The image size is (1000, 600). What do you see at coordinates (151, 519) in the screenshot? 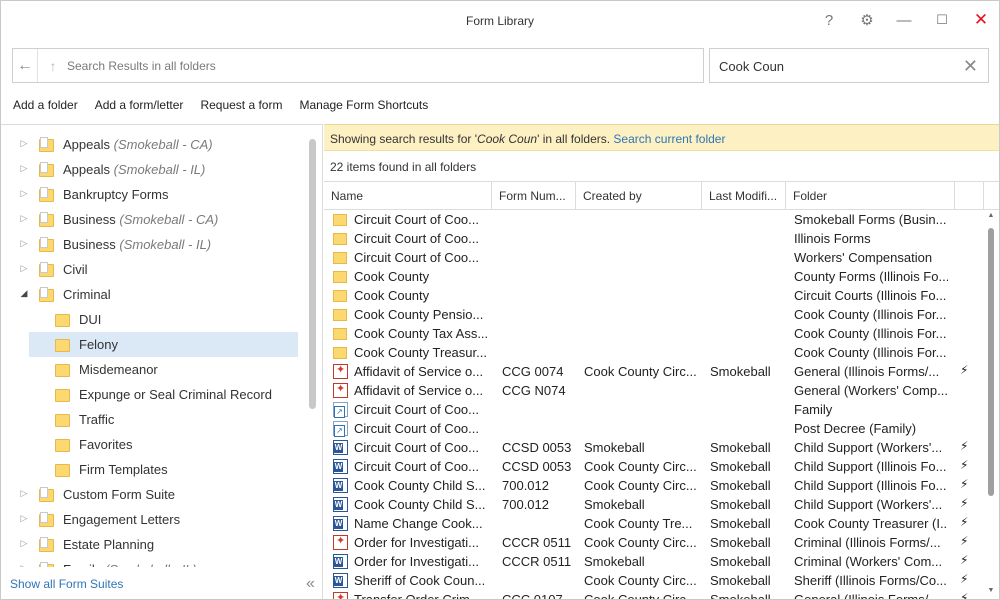
I see `sidebar-item-engagement-letters: ▷ Engagement Letters` at bounding box center [151, 519].